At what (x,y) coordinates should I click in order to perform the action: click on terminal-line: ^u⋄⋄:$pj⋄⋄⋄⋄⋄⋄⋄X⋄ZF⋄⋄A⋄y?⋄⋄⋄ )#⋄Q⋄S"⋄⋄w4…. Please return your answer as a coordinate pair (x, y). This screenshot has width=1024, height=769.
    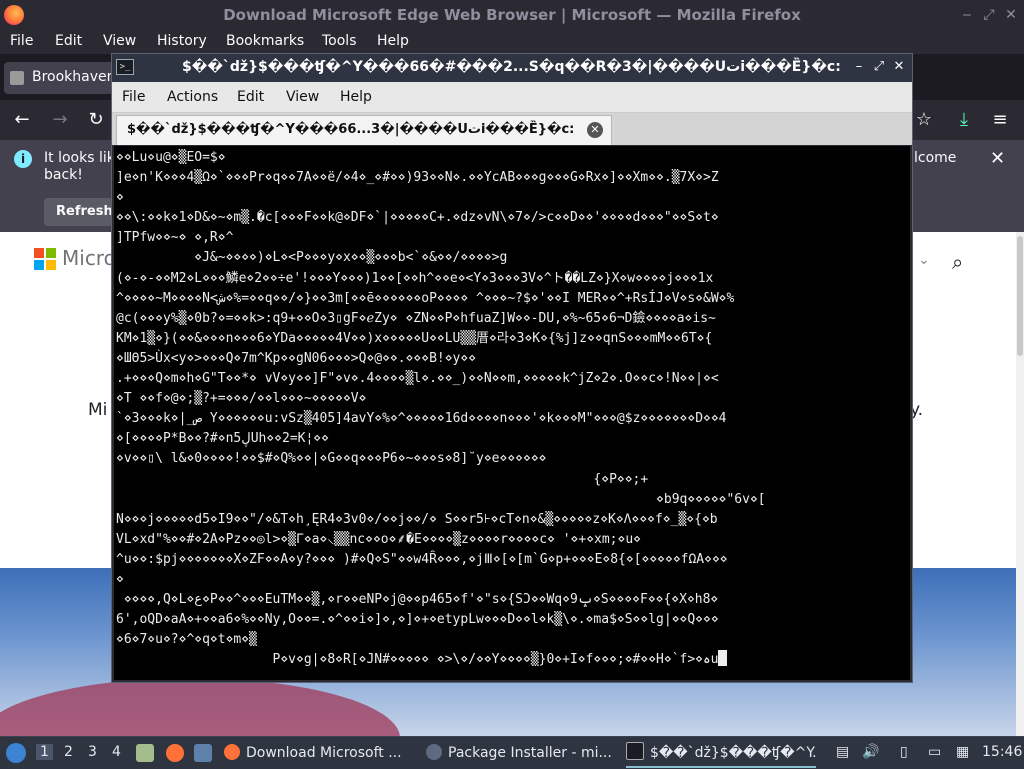
    Looking at the image, I should click on (422, 559).